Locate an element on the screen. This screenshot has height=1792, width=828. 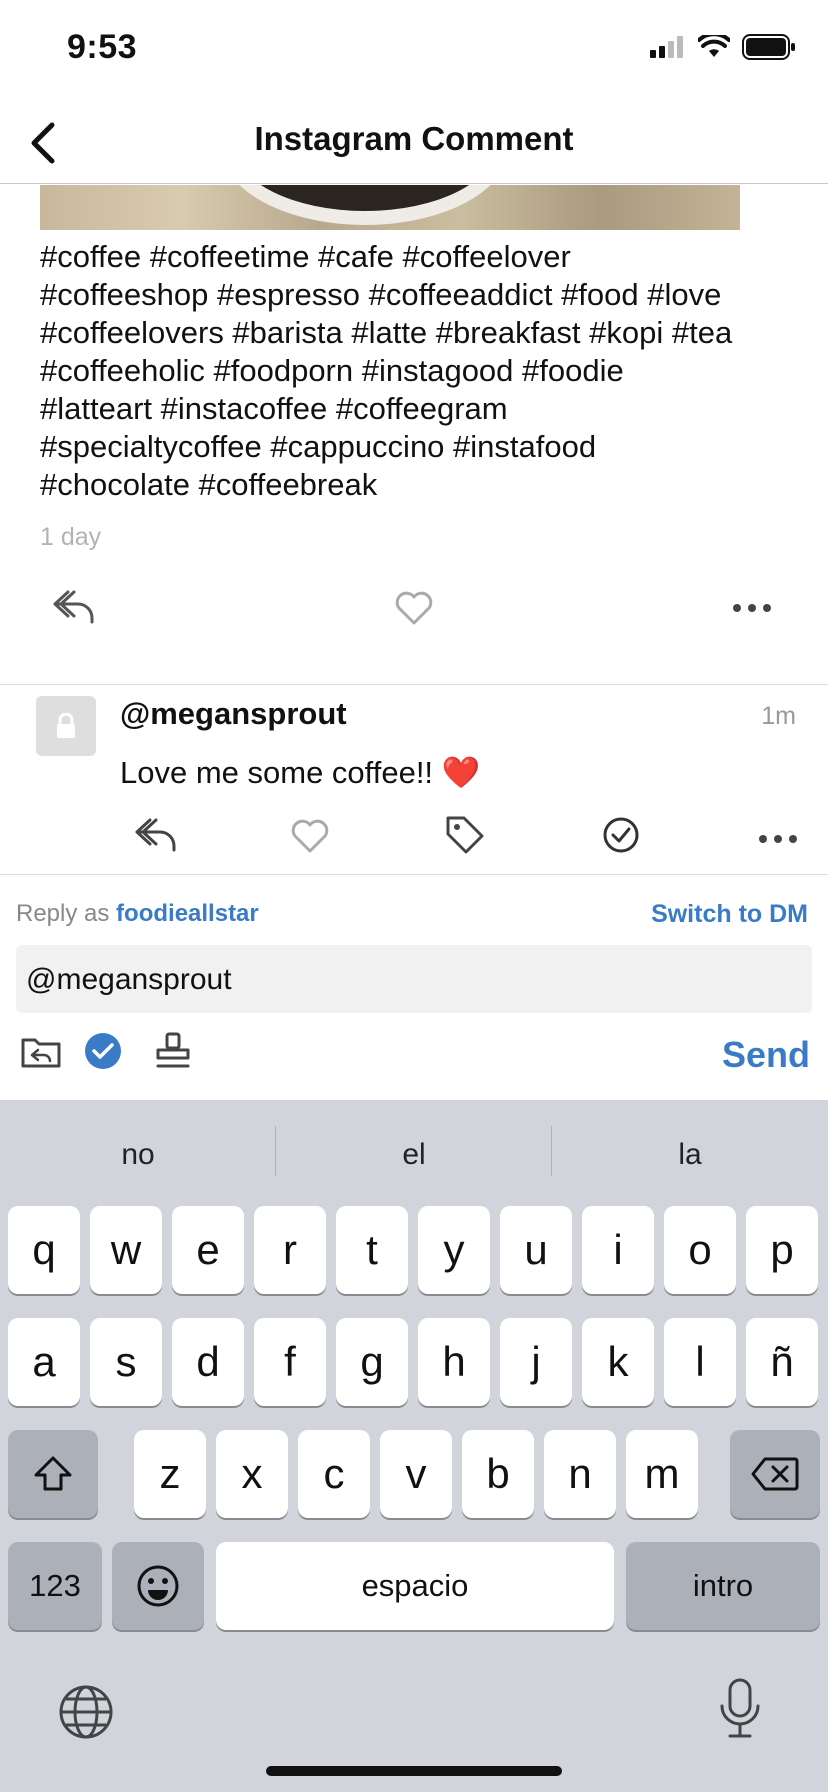
send-button: Send is located at coordinates (766, 1055).